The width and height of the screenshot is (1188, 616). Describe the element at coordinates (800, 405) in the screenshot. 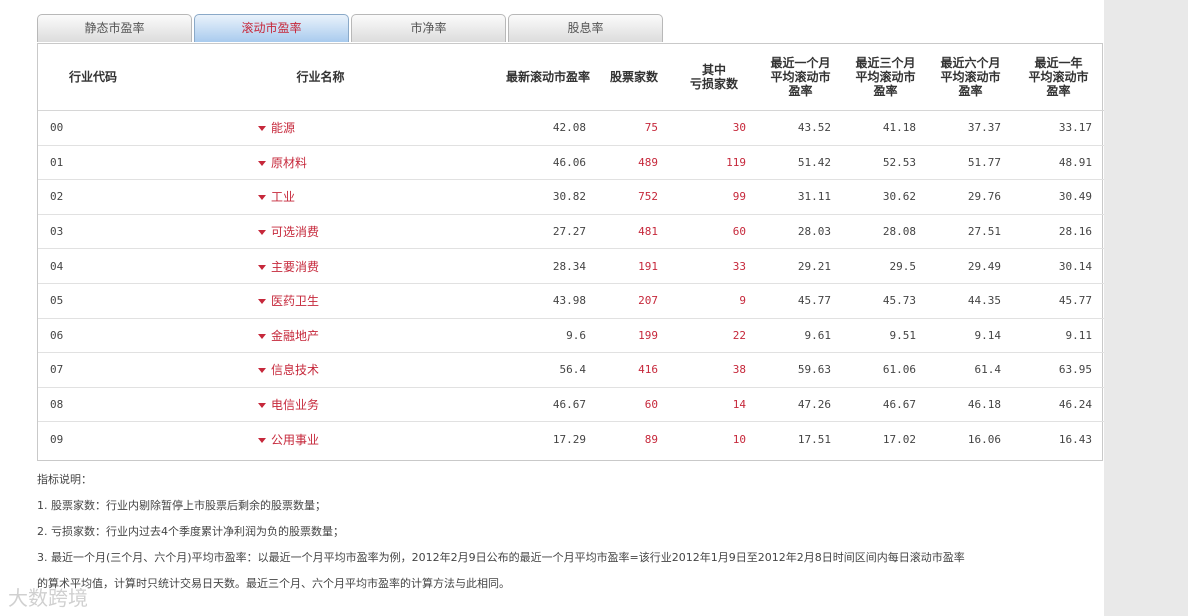

I see `avg-pe-1m: 47.26` at that location.